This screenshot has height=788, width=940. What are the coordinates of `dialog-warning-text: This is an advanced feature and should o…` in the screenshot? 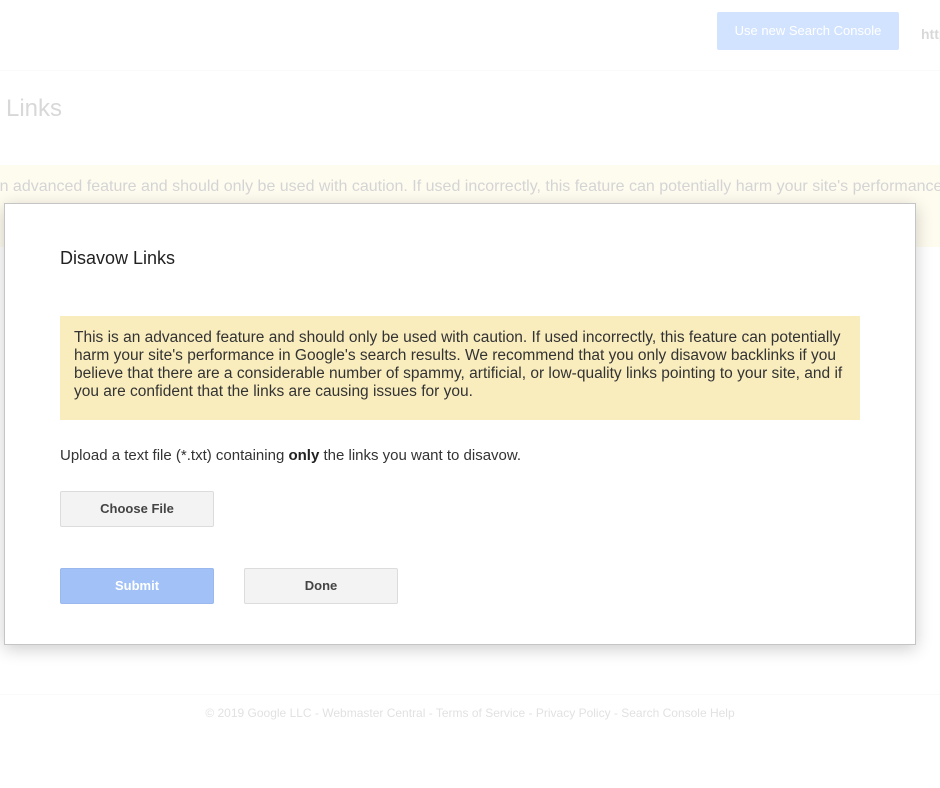 It's located at (458, 364).